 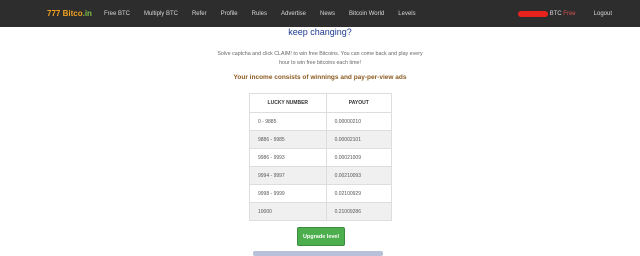 What do you see at coordinates (603, 14) in the screenshot?
I see `logout-link: Logout` at bounding box center [603, 14].